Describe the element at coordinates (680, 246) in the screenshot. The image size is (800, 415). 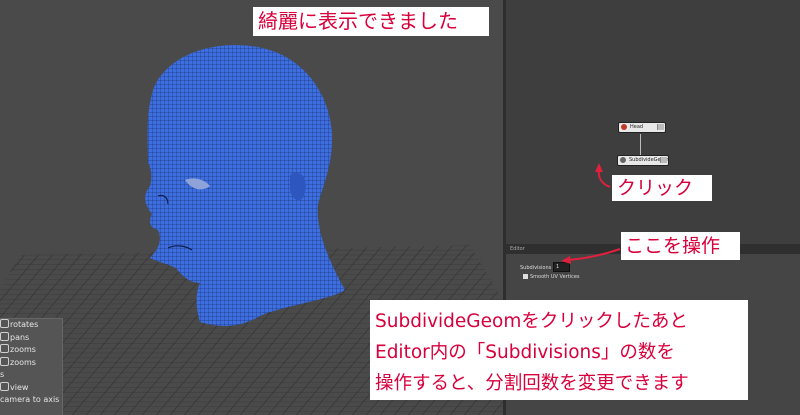
I see `annotation-operate: ここを操作` at that location.